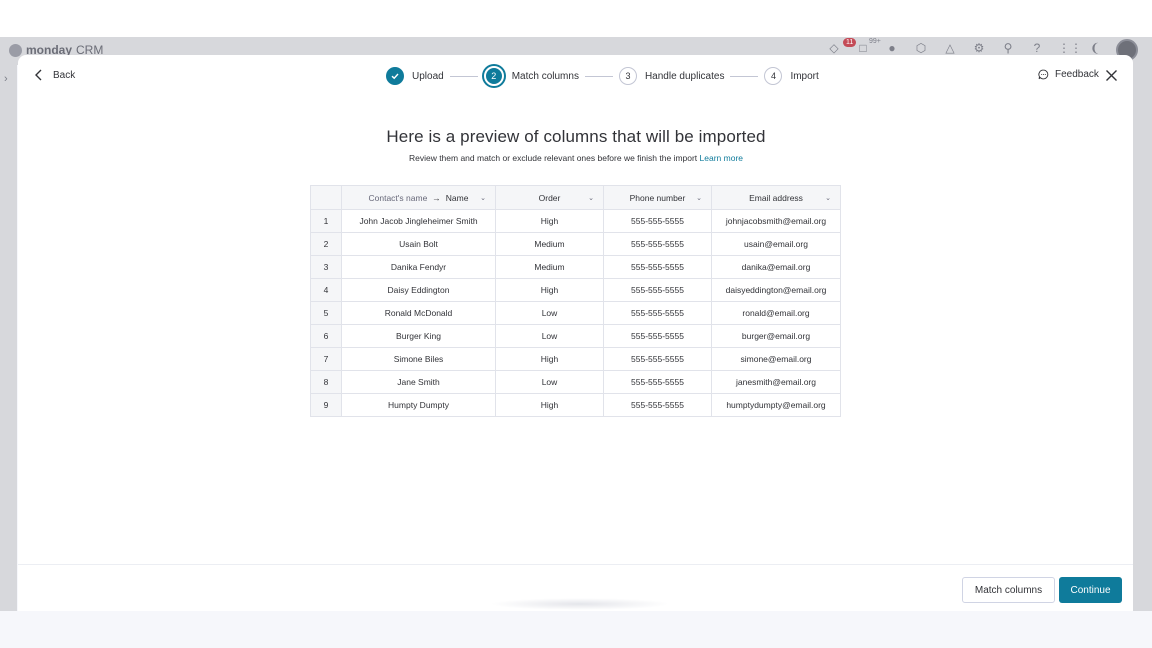 This screenshot has width=1152, height=648. What do you see at coordinates (657, 197) in the screenshot?
I see `column-header-phone: Phone number ⌄` at bounding box center [657, 197].